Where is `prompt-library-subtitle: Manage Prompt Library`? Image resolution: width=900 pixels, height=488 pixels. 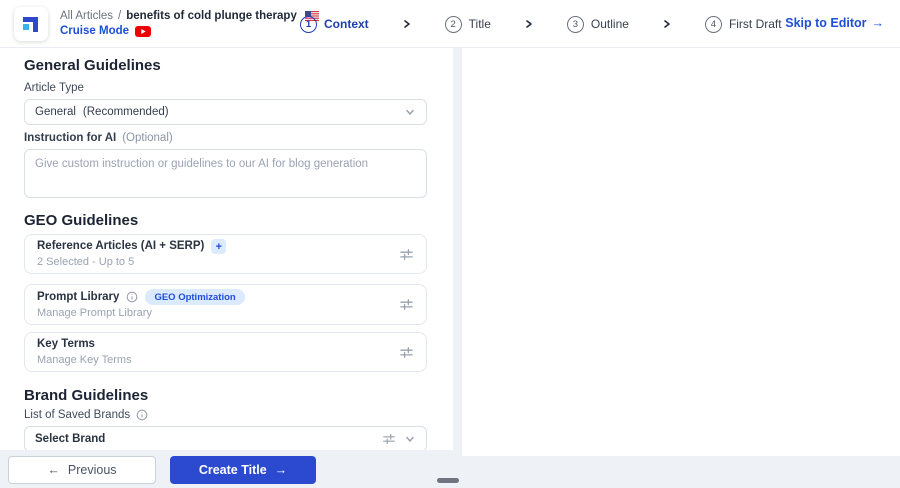 prompt-library-subtitle: Manage Prompt Library is located at coordinates (94, 313).